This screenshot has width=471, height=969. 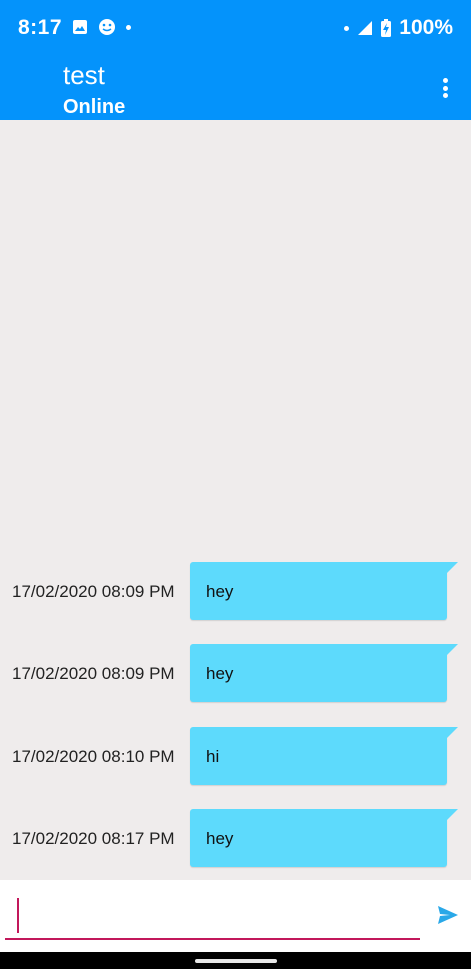 What do you see at coordinates (18, 915) in the screenshot?
I see `text-cursor` at bounding box center [18, 915].